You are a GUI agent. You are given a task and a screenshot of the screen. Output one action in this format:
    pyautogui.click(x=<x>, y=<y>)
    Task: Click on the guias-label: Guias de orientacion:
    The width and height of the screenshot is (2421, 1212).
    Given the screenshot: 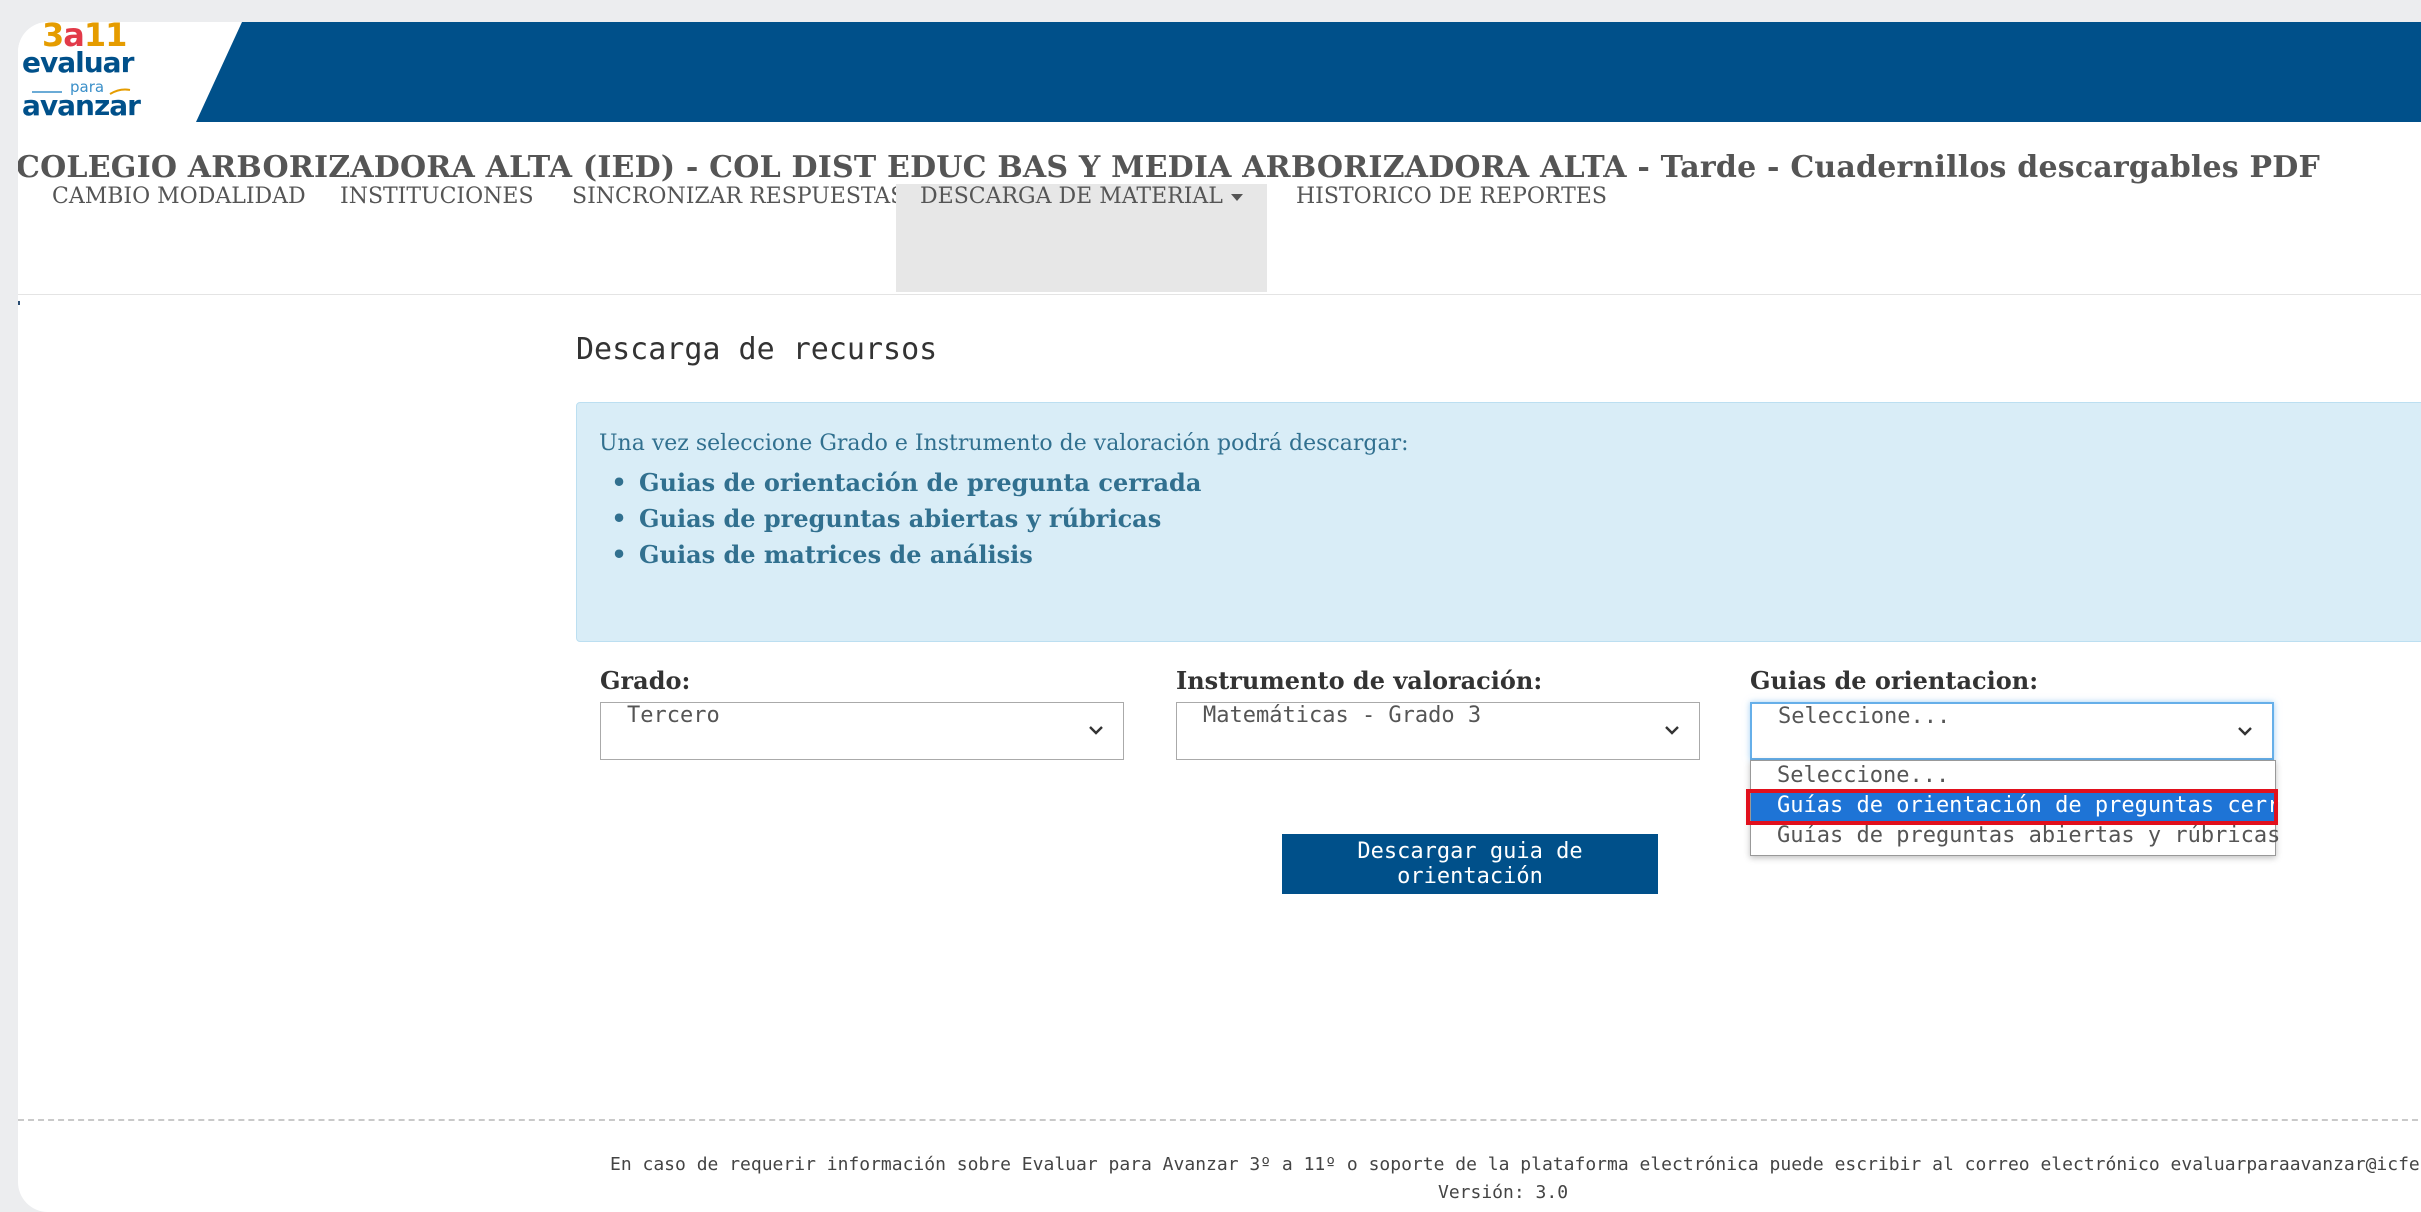 What is the action you would take?
    pyautogui.click(x=1894, y=680)
    